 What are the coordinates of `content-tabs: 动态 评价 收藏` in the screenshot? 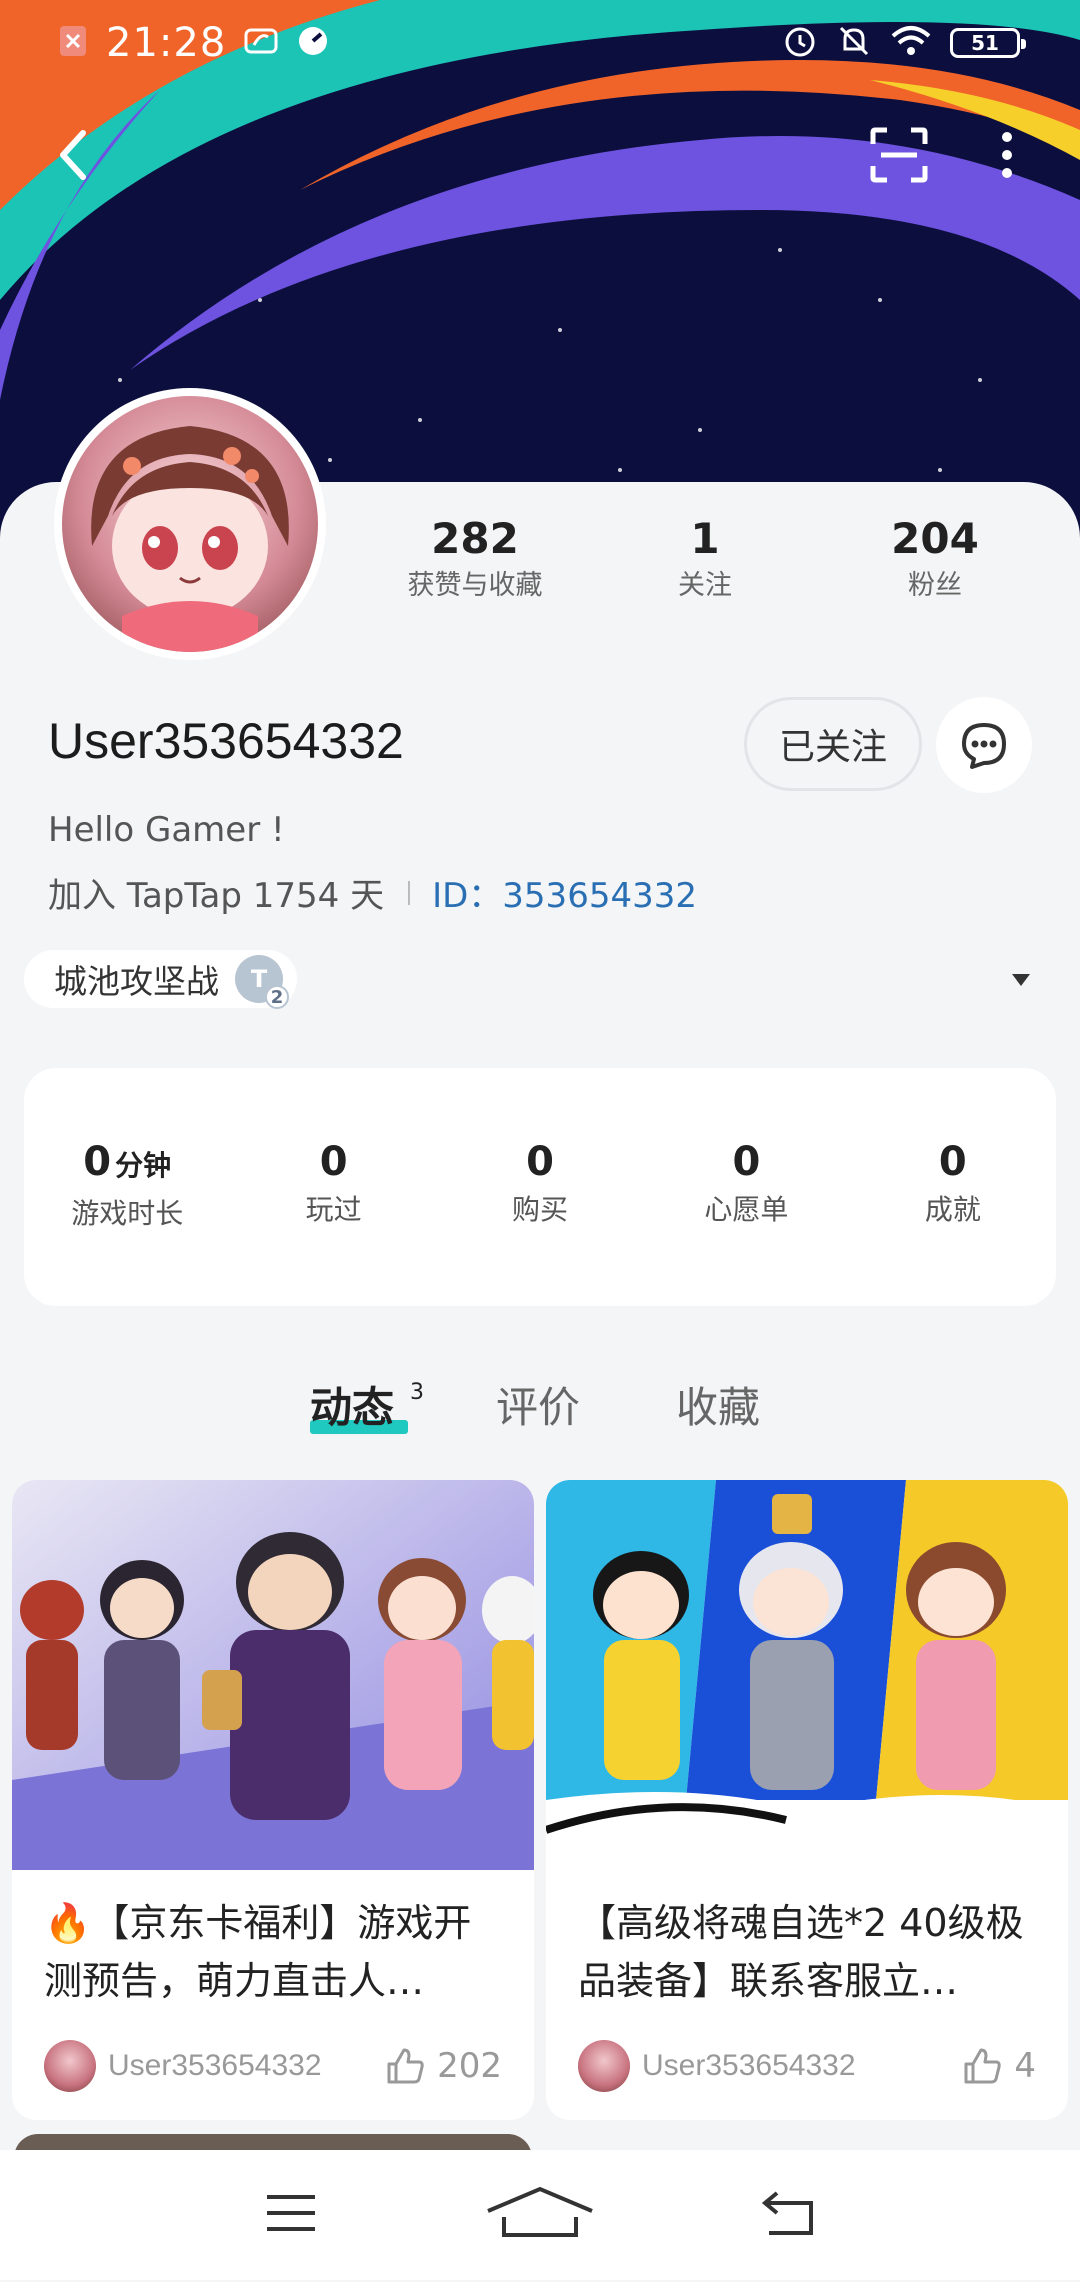 It's located at (540, 1419).